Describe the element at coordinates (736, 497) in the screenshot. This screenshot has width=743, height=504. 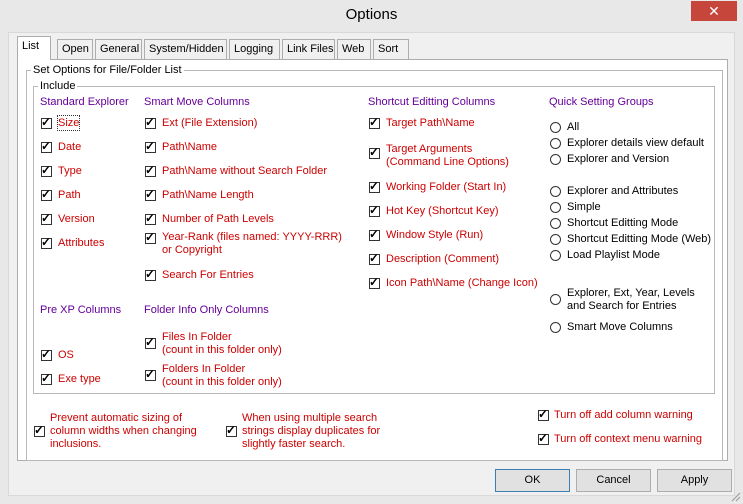
I see `resize-grip-icon` at that location.